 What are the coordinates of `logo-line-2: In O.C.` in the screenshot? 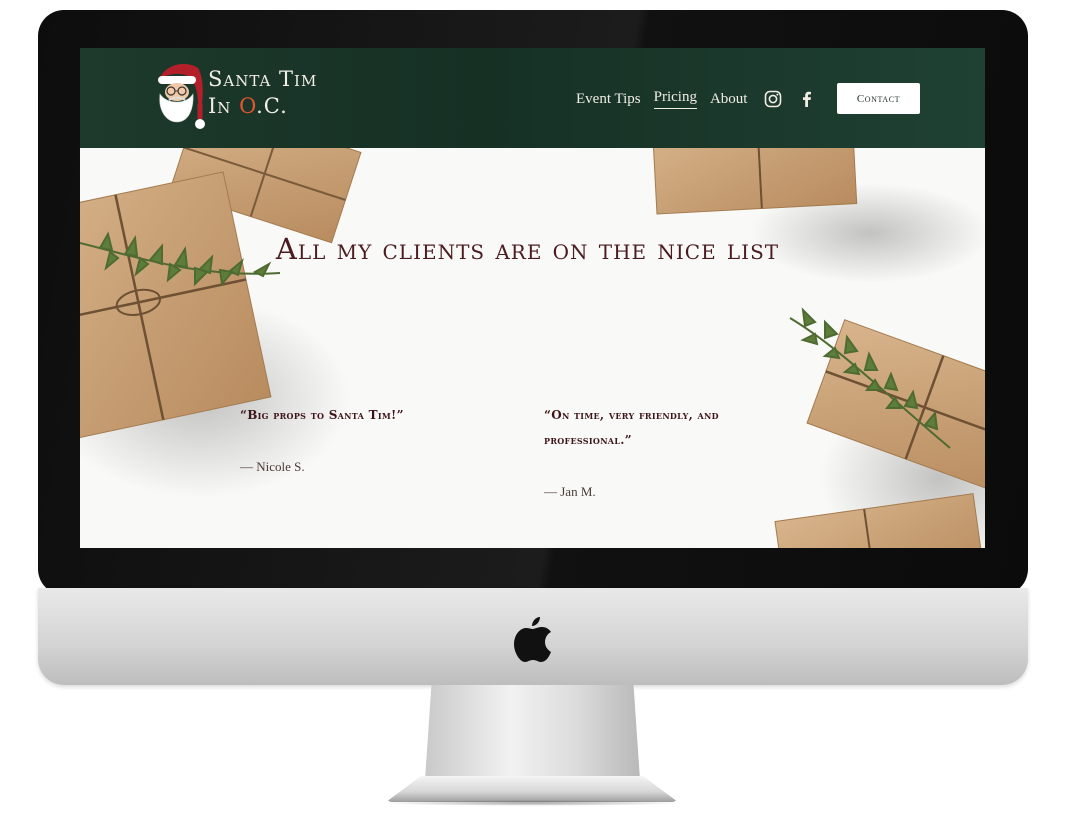 It's located at (262, 106).